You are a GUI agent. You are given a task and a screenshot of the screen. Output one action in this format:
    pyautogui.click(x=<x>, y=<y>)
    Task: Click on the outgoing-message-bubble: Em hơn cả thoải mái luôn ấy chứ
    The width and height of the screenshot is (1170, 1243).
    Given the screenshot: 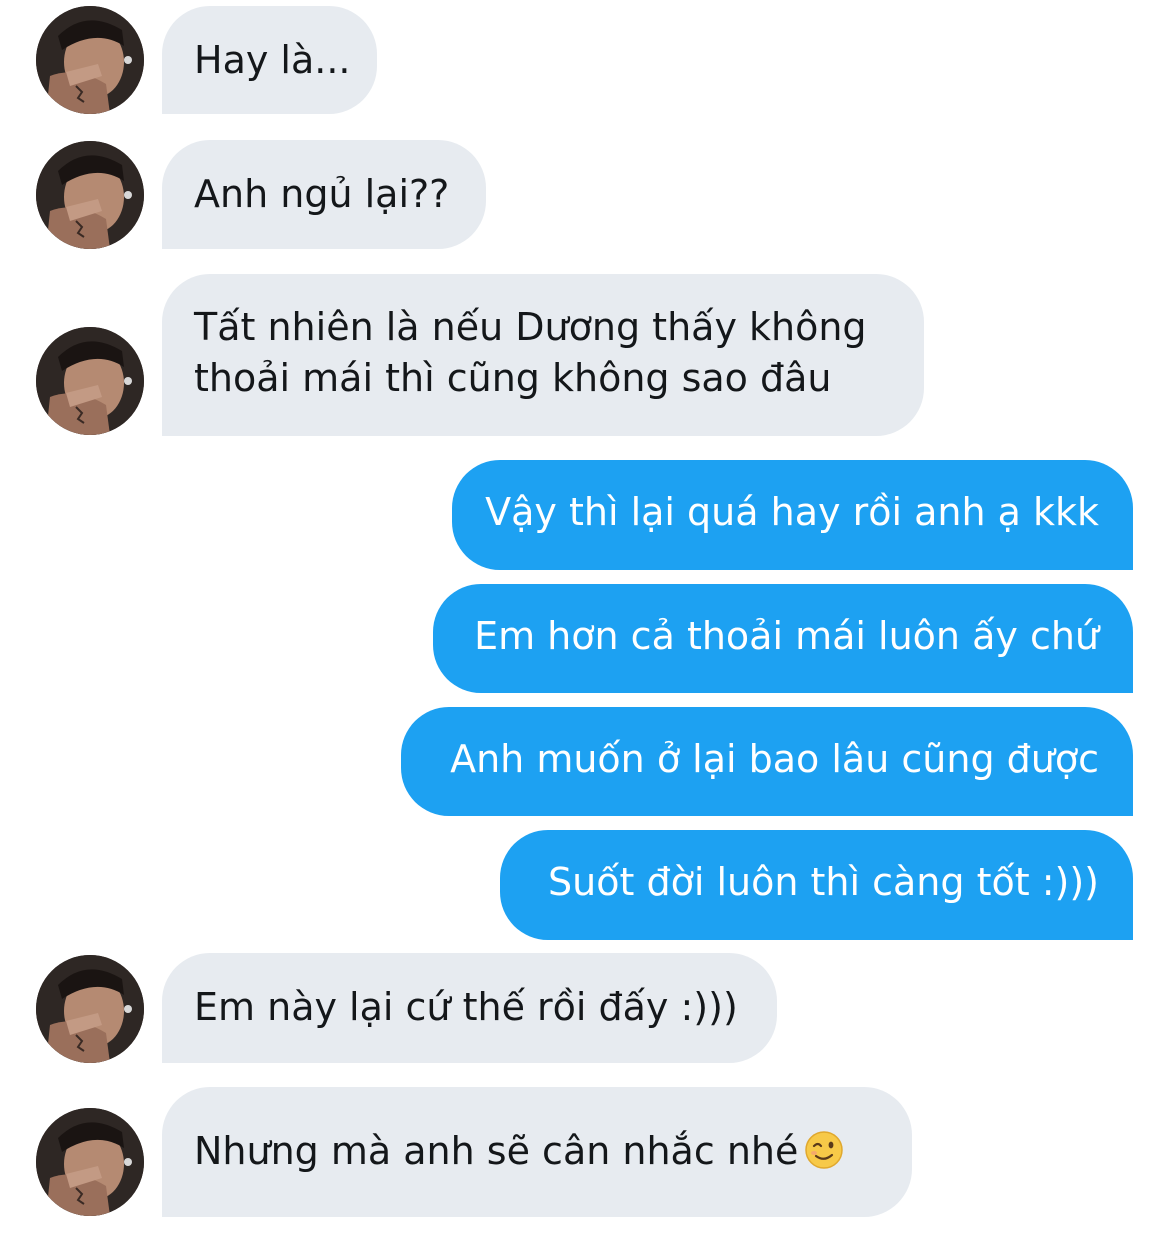 What is the action you would take?
    pyautogui.click(x=783, y=638)
    